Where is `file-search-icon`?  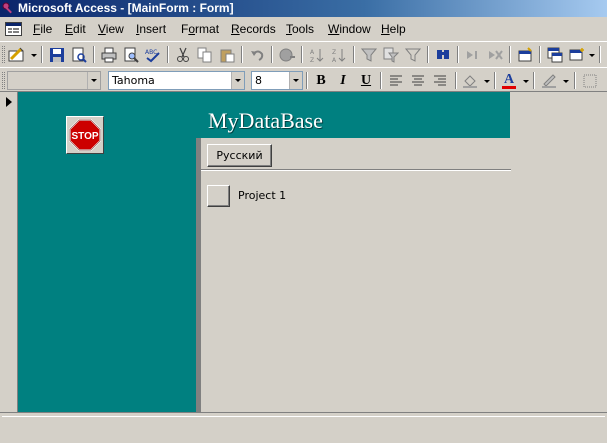
file-search-icon is located at coordinates (79, 55).